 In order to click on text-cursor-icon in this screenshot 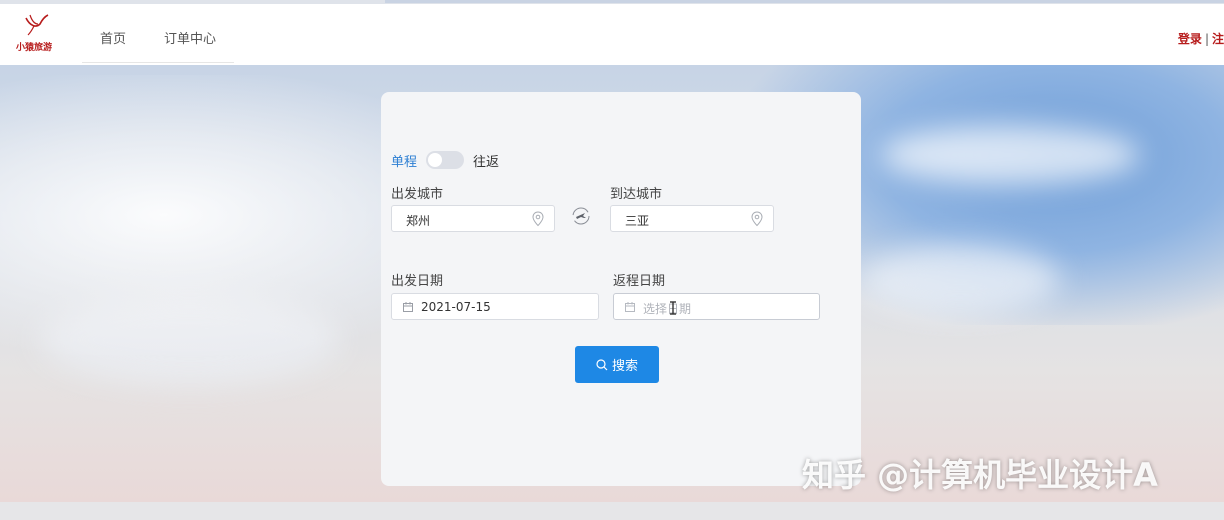, I will do `click(673, 308)`.